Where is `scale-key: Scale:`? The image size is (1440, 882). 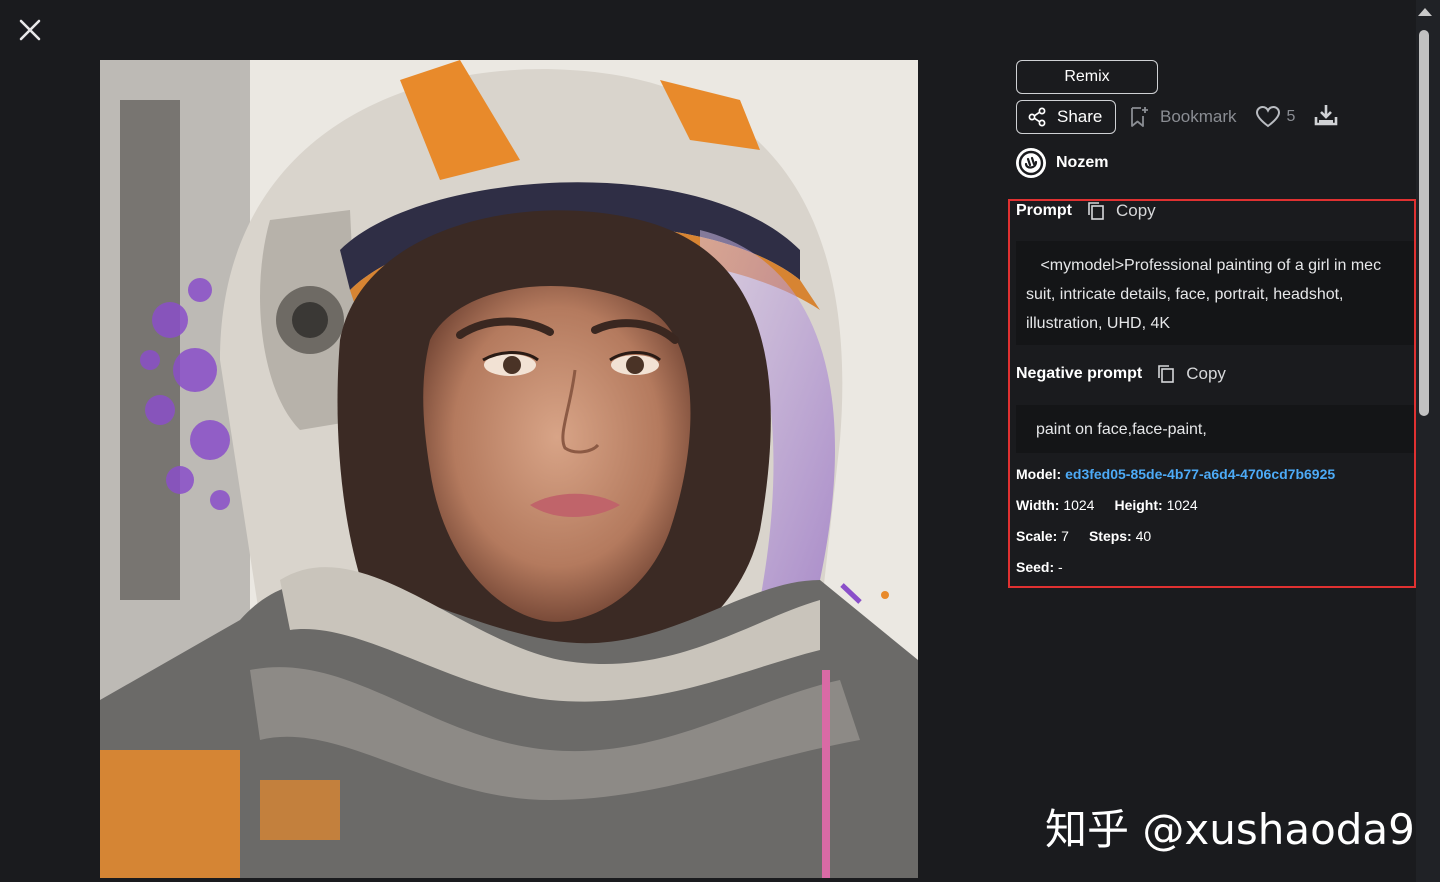
scale-key: Scale: is located at coordinates (1037, 536).